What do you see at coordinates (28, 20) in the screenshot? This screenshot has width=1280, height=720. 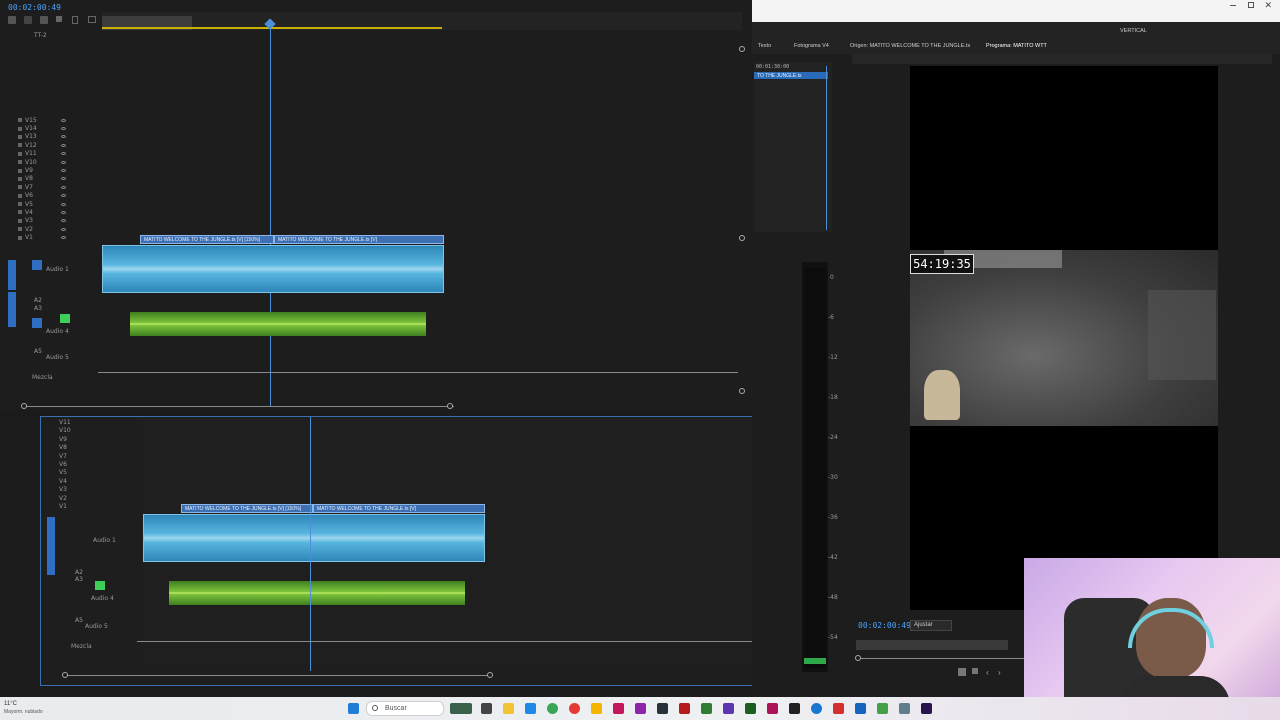 I see `linked-selection-icon` at bounding box center [28, 20].